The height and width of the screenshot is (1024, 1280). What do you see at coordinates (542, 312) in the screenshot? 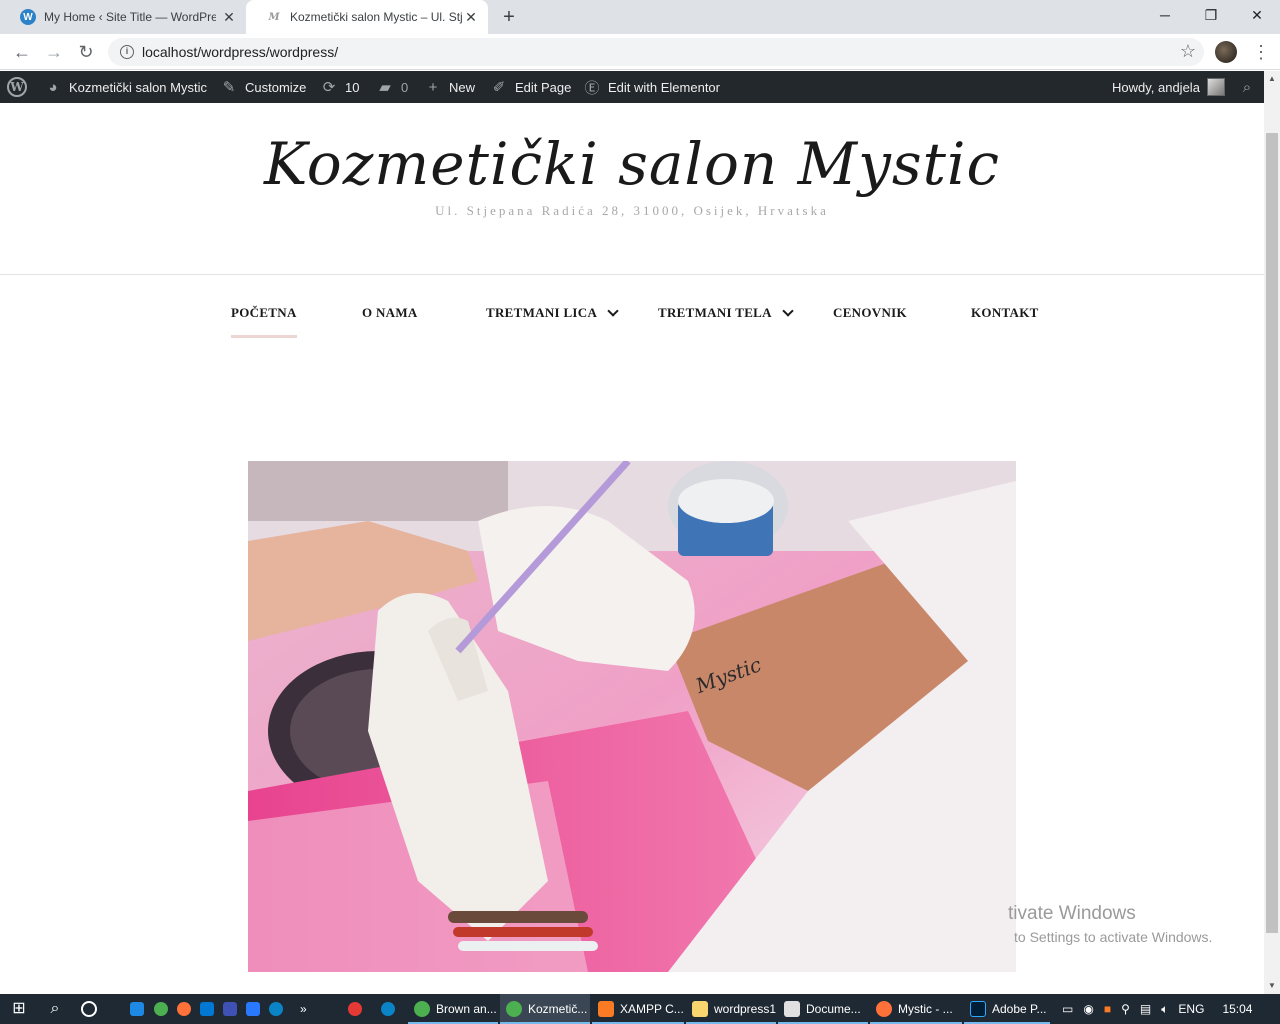
I see `nav-label: TRETMANI LICA` at bounding box center [542, 312].